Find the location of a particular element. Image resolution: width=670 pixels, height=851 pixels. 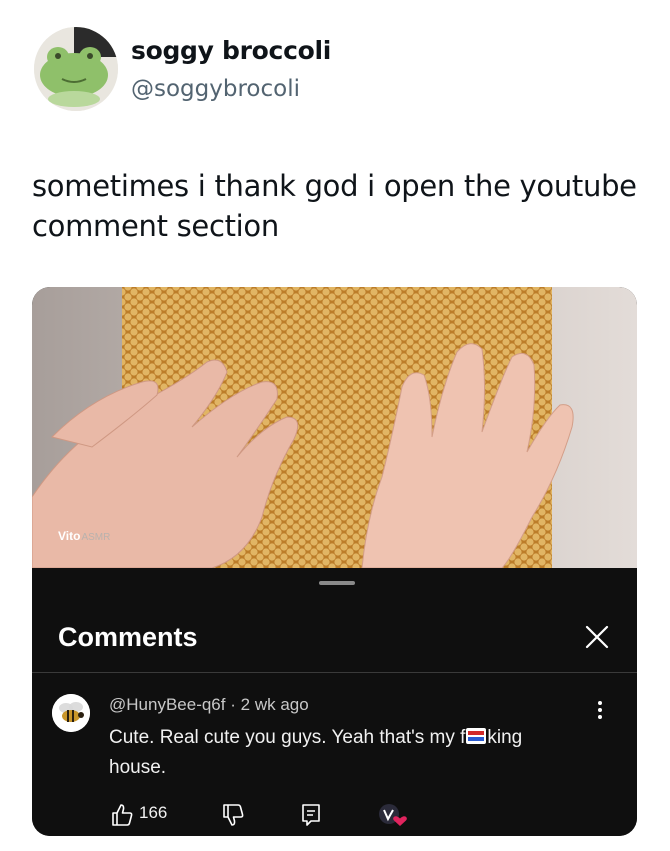

more-vert-icon is located at coordinates (600, 710).